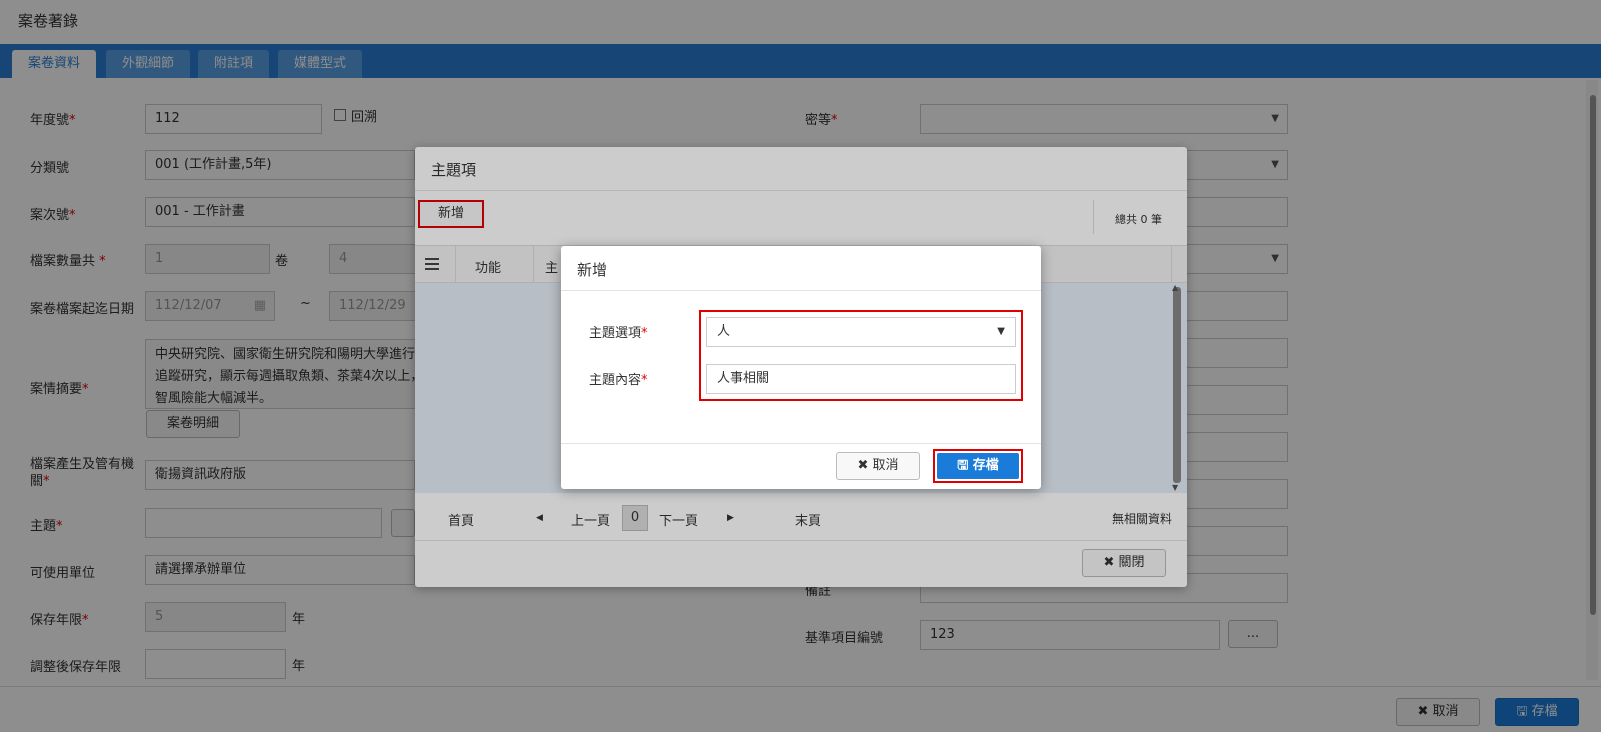  Describe the element at coordinates (1001, 331) in the screenshot. I see `chevron-down-icon: ▼` at that location.